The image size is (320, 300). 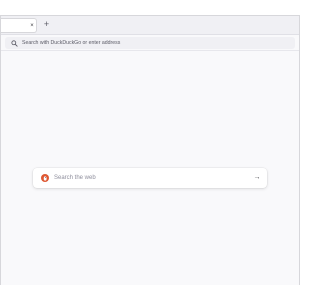 I want to click on web-search-box: Search the web →, so click(x=150, y=178).